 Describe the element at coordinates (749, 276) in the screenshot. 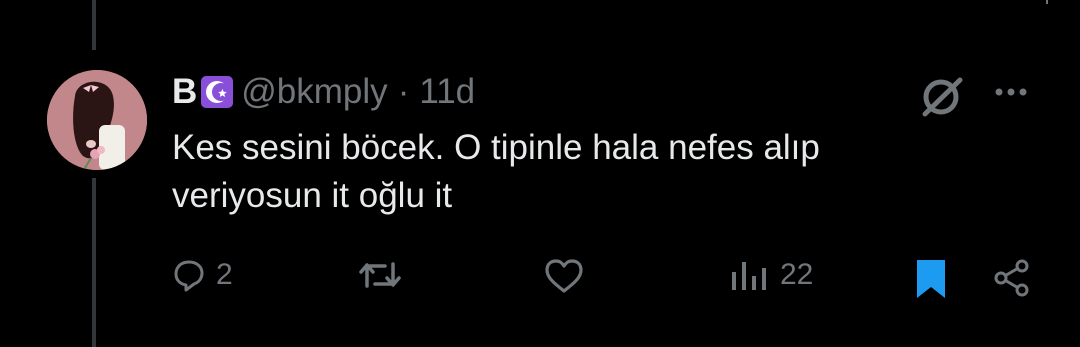

I see `views-chart-icon` at that location.